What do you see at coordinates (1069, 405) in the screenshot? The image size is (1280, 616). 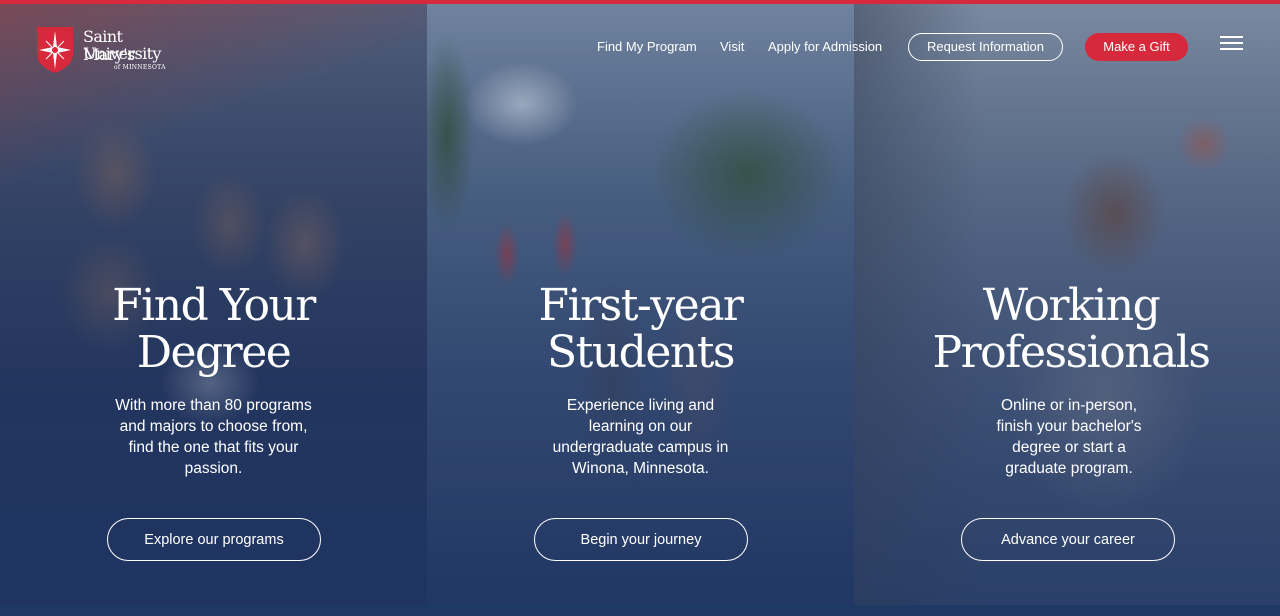 I see `description-line: Online or in-person,` at bounding box center [1069, 405].